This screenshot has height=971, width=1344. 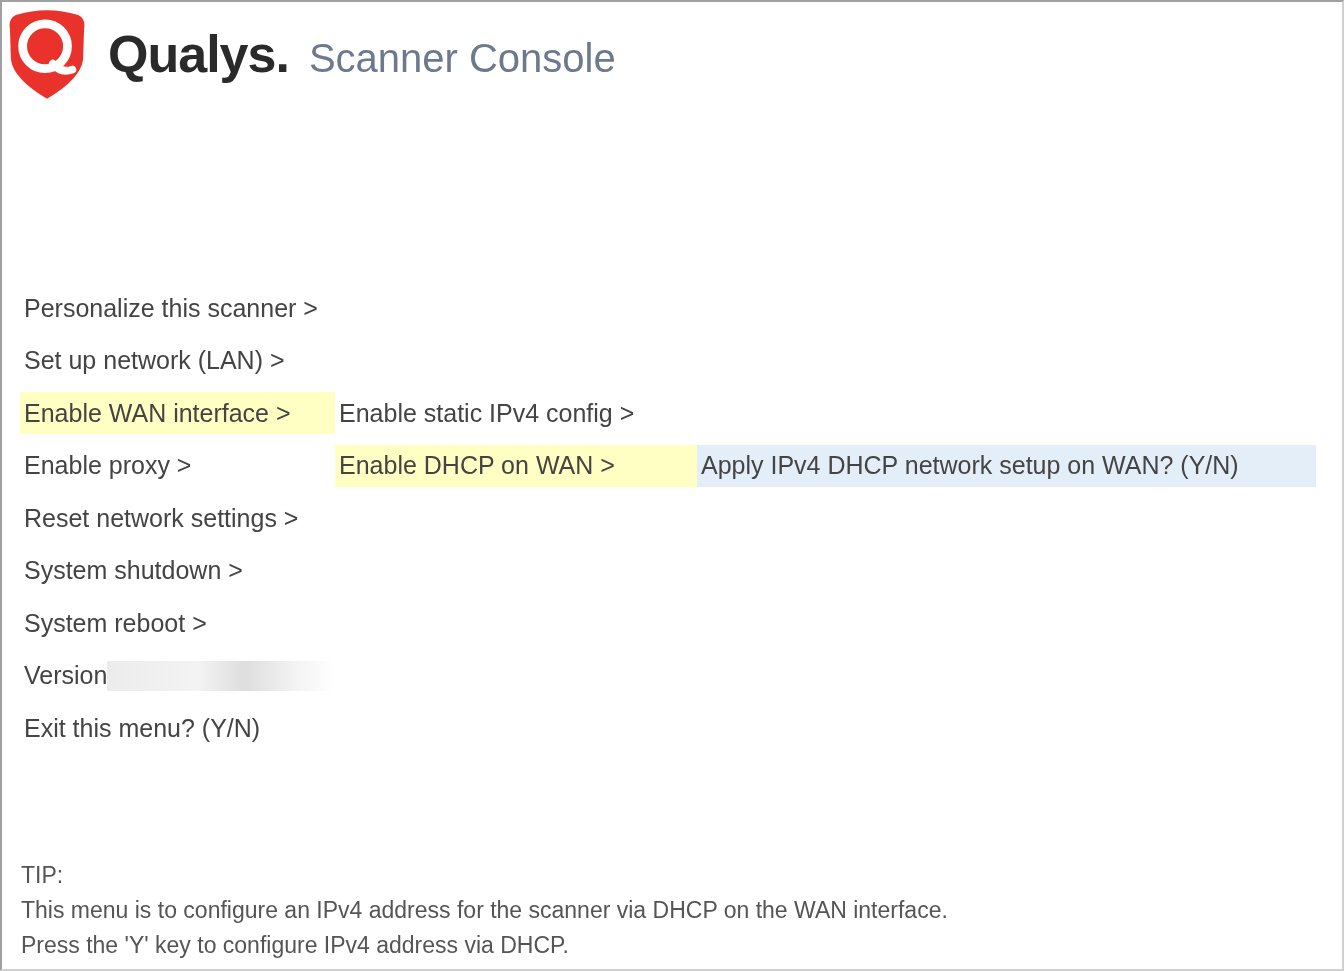 What do you see at coordinates (485, 910) in the screenshot?
I see `tip-text: This menu is to configure an IPv4 address for the scanner via DHCP on the WAN interface.` at bounding box center [485, 910].